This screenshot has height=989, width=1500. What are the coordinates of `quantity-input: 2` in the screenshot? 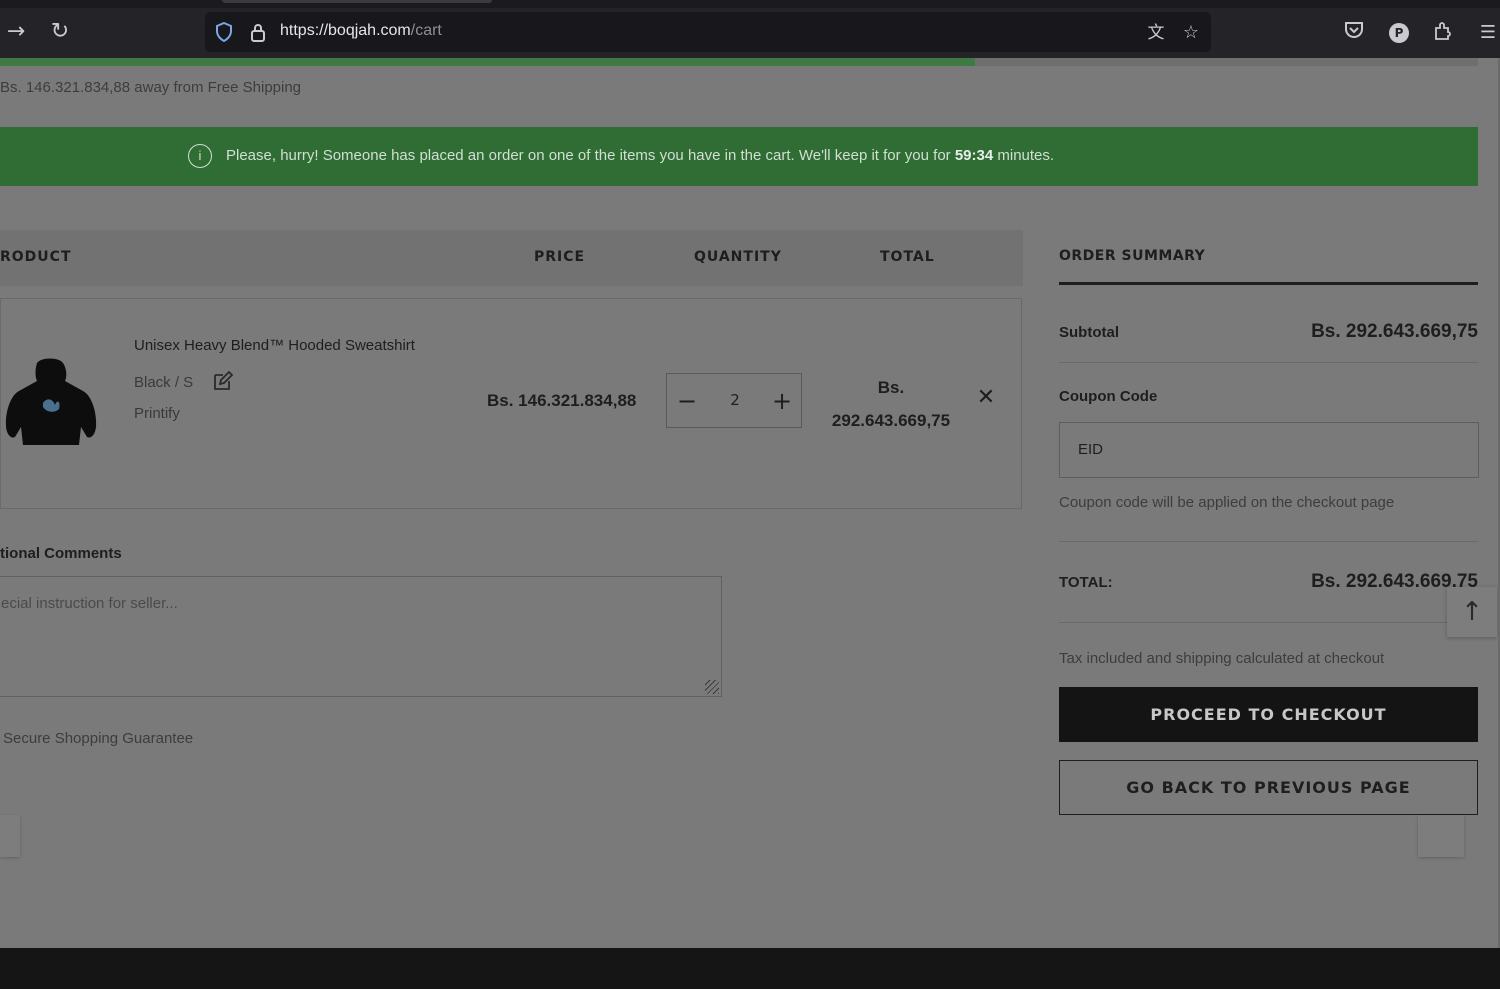 It's located at (735, 400).